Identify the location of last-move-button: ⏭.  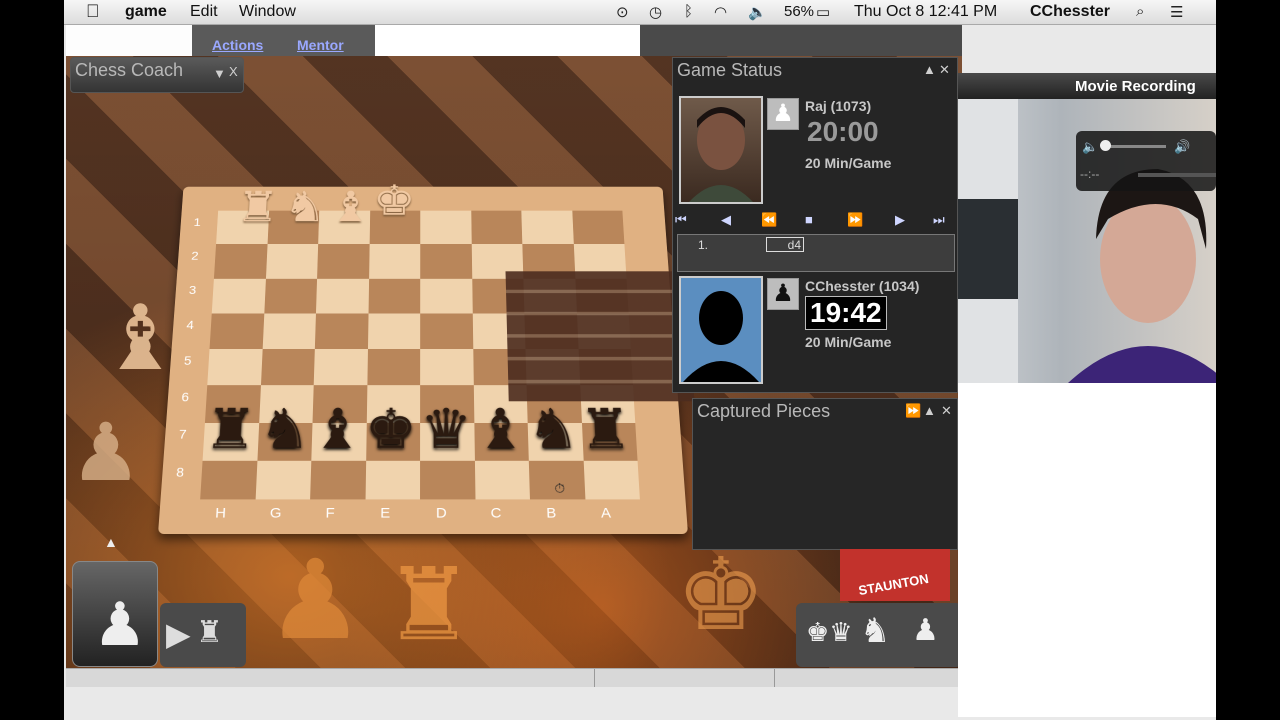
(939, 220).